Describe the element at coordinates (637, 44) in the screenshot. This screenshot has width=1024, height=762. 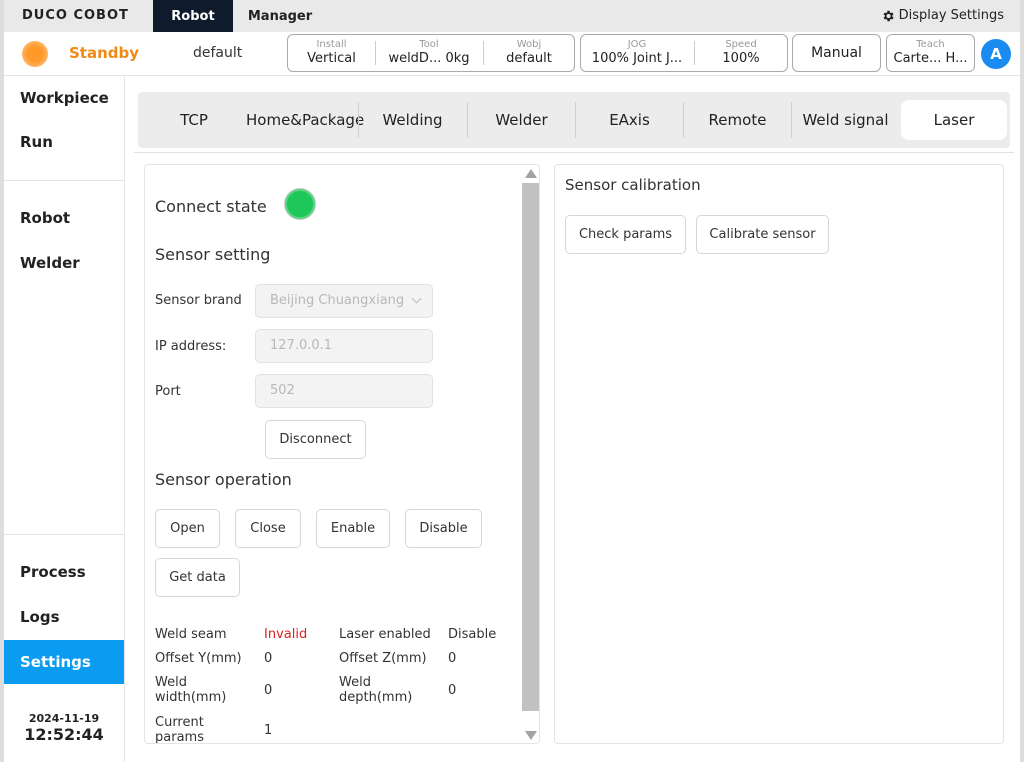
I see `jog-caption: JOG` at that location.